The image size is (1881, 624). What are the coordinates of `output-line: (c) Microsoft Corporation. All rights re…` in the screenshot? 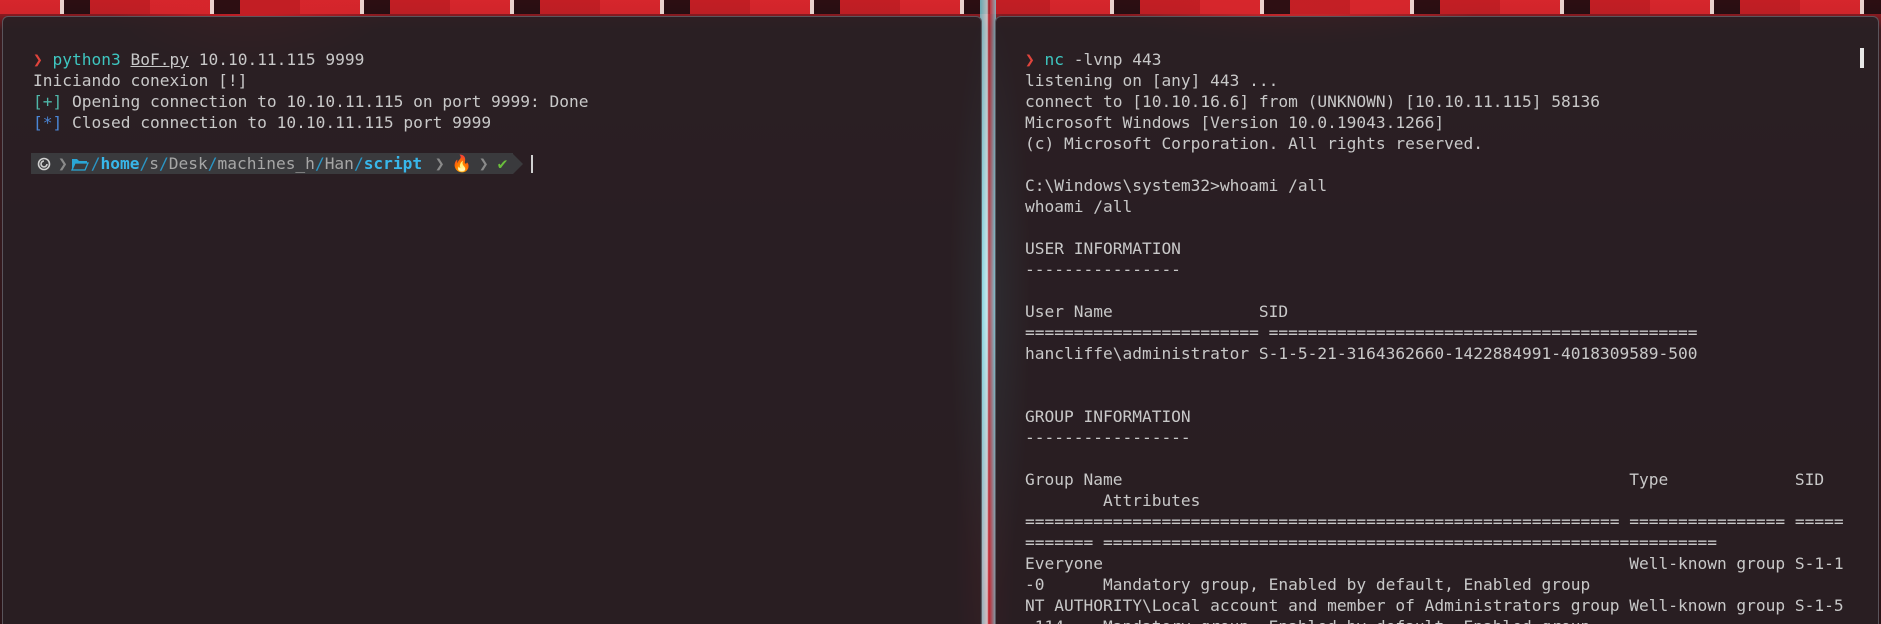 It's located at (1254, 143).